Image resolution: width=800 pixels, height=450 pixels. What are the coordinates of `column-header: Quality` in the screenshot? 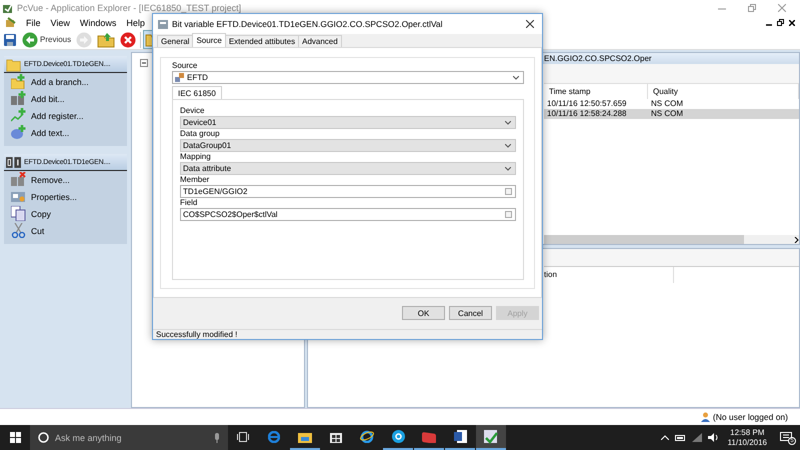 It's located at (723, 91).